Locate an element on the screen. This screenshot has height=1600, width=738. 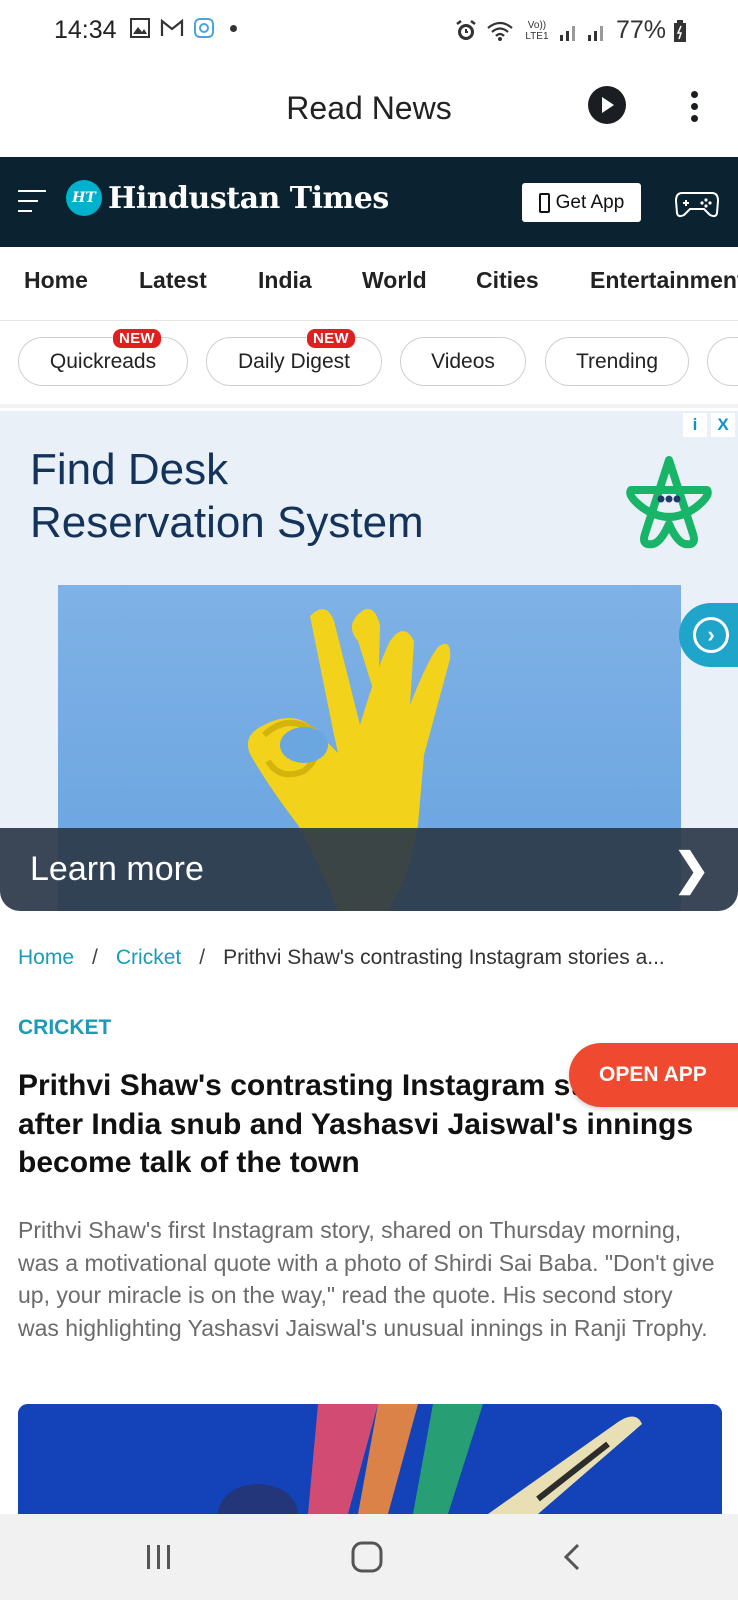
more-options-button is located at coordinates (694, 106).